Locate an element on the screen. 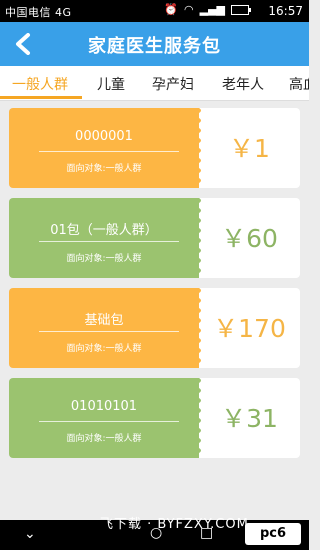  package-price: ￥31 is located at coordinates (249, 418).